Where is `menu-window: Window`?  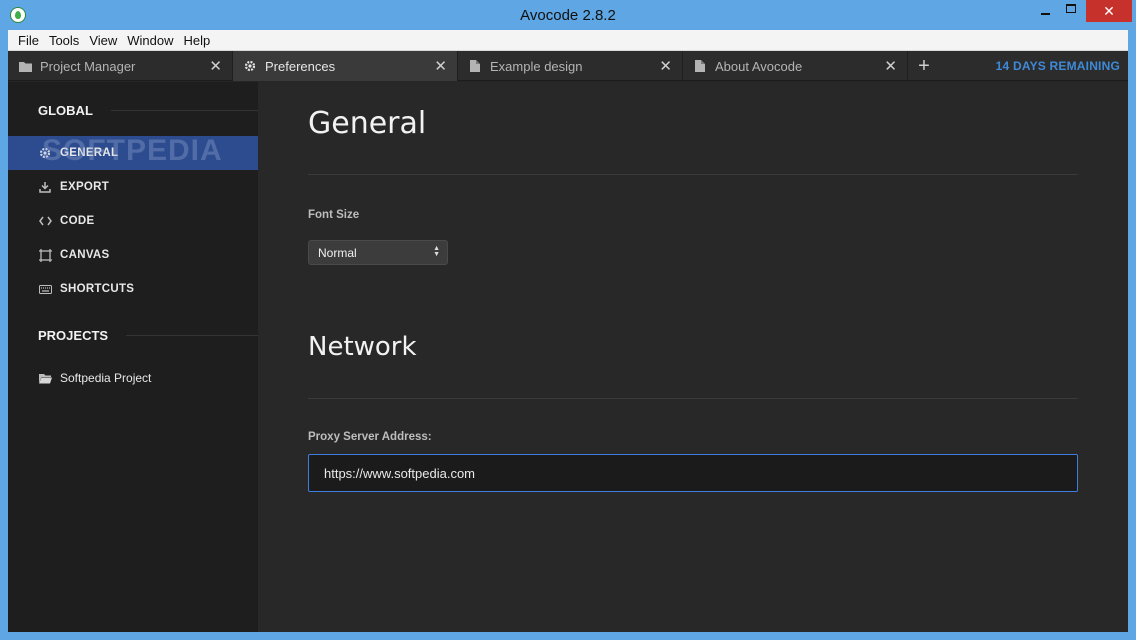 menu-window: Window is located at coordinates (150, 40).